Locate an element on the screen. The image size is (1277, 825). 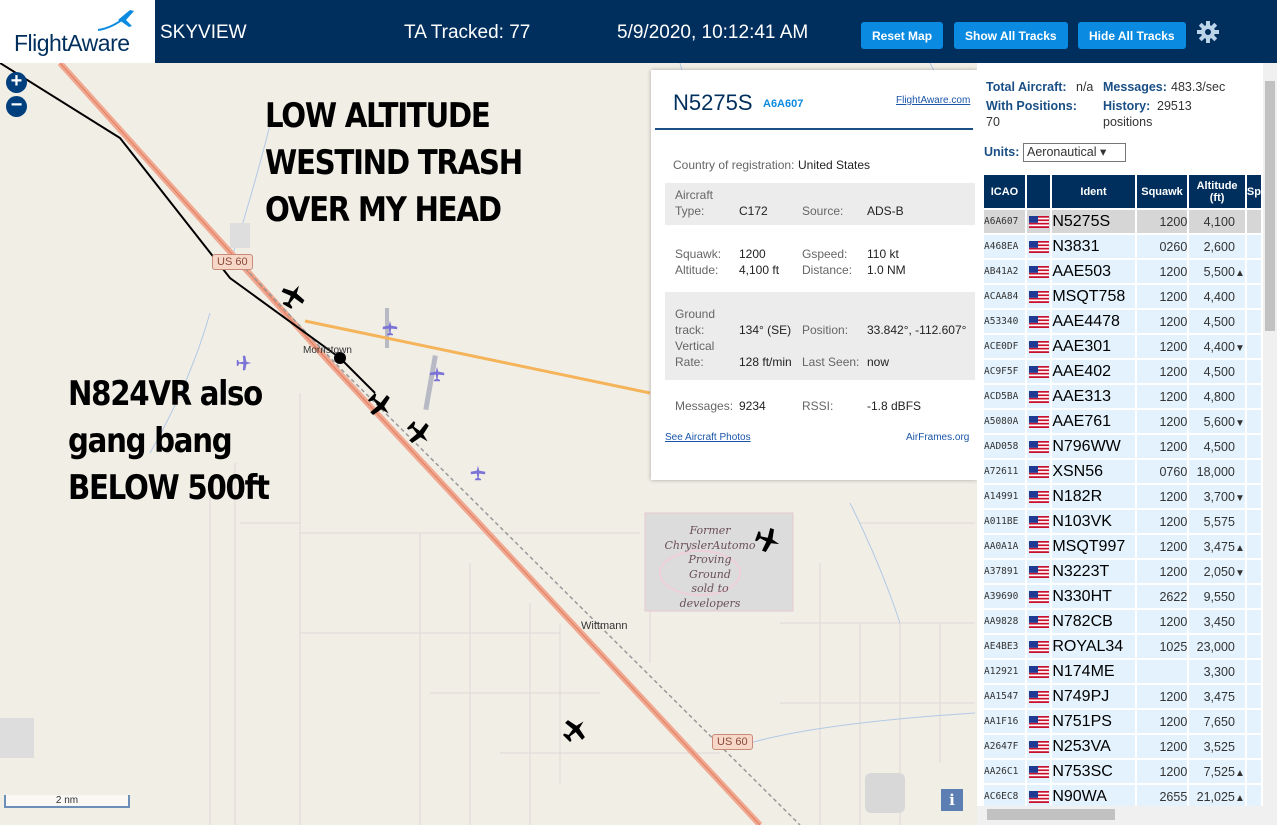
reset-map-button: Reset Map is located at coordinates (902, 35).